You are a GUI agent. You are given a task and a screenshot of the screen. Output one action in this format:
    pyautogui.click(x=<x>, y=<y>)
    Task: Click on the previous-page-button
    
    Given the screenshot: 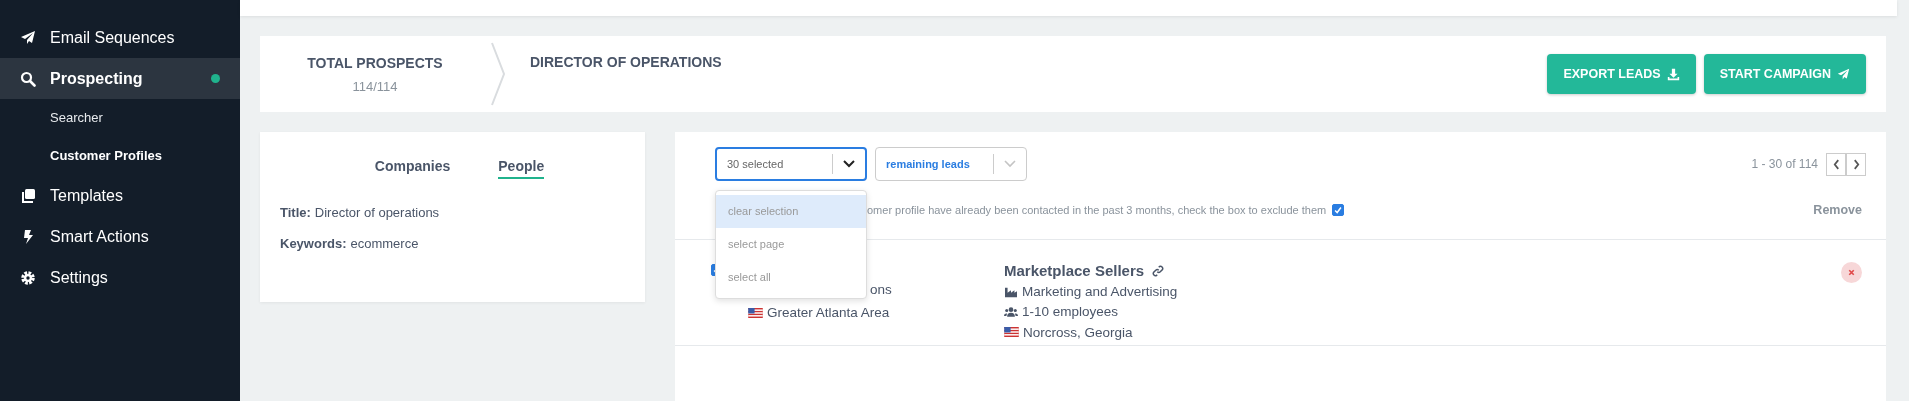 What is the action you would take?
    pyautogui.click(x=1836, y=164)
    